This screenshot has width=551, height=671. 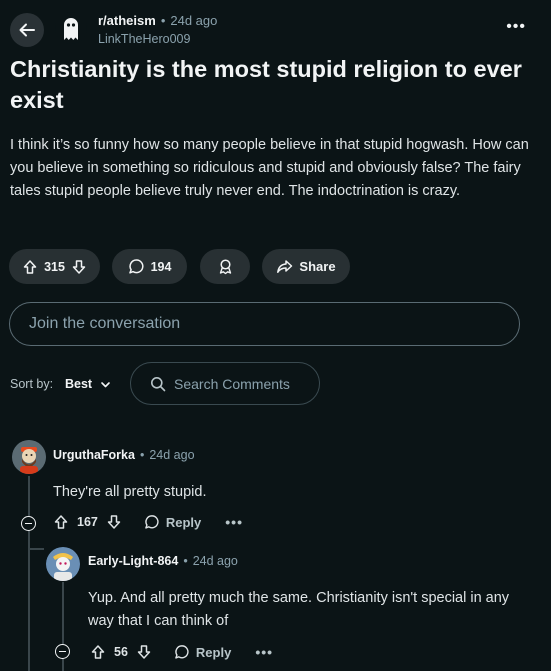 I want to click on award-icon, so click(x=225, y=266).